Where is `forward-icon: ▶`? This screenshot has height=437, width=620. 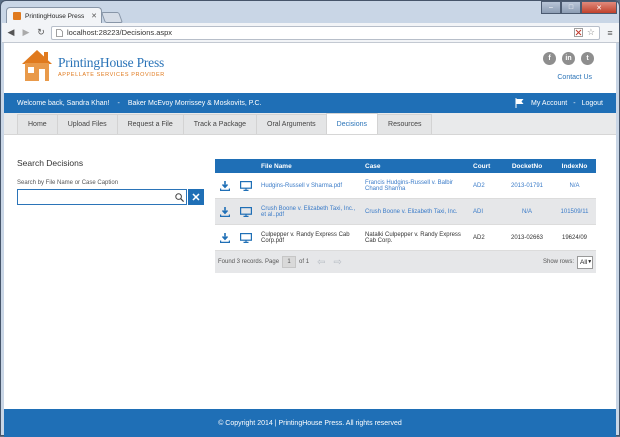 forward-icon: ▶ is located at coordinates (26, 32).